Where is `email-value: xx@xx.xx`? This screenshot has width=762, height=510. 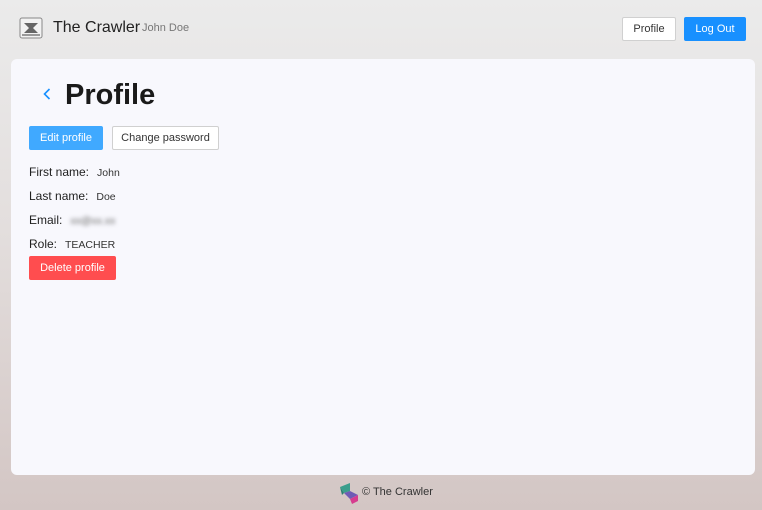 email-value: xx@xx.xx is located at coordinates (93, 221).